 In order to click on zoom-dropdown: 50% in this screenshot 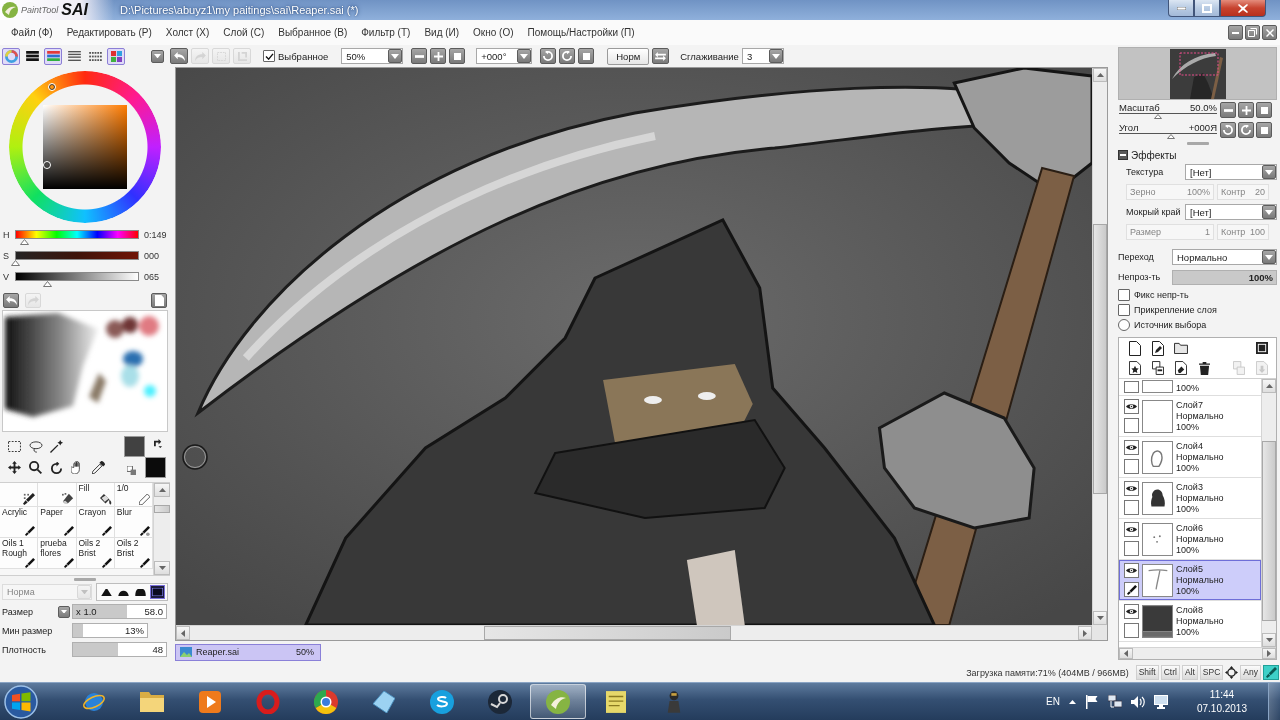, I will do `click(372, 56)`.